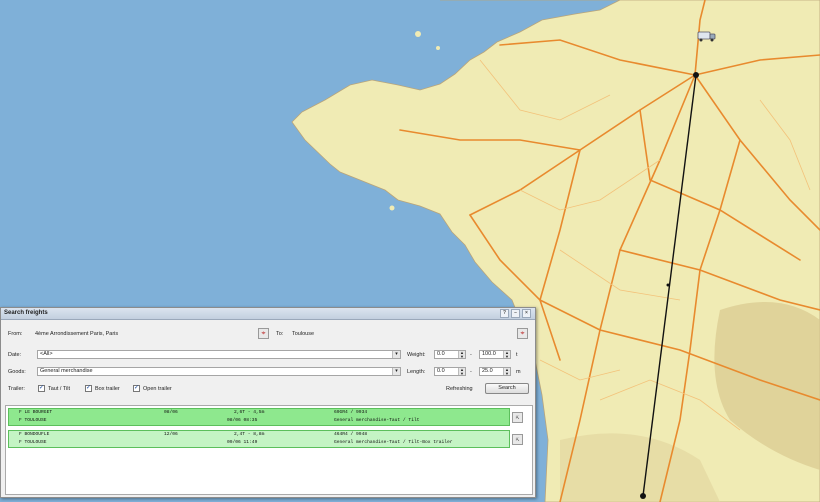 The width and height of the screenshot is (820, 502). What do you see at coordinates (526, 313) in the screenshot?
I see `close-icon: ×` at bounding box center [526, 313].